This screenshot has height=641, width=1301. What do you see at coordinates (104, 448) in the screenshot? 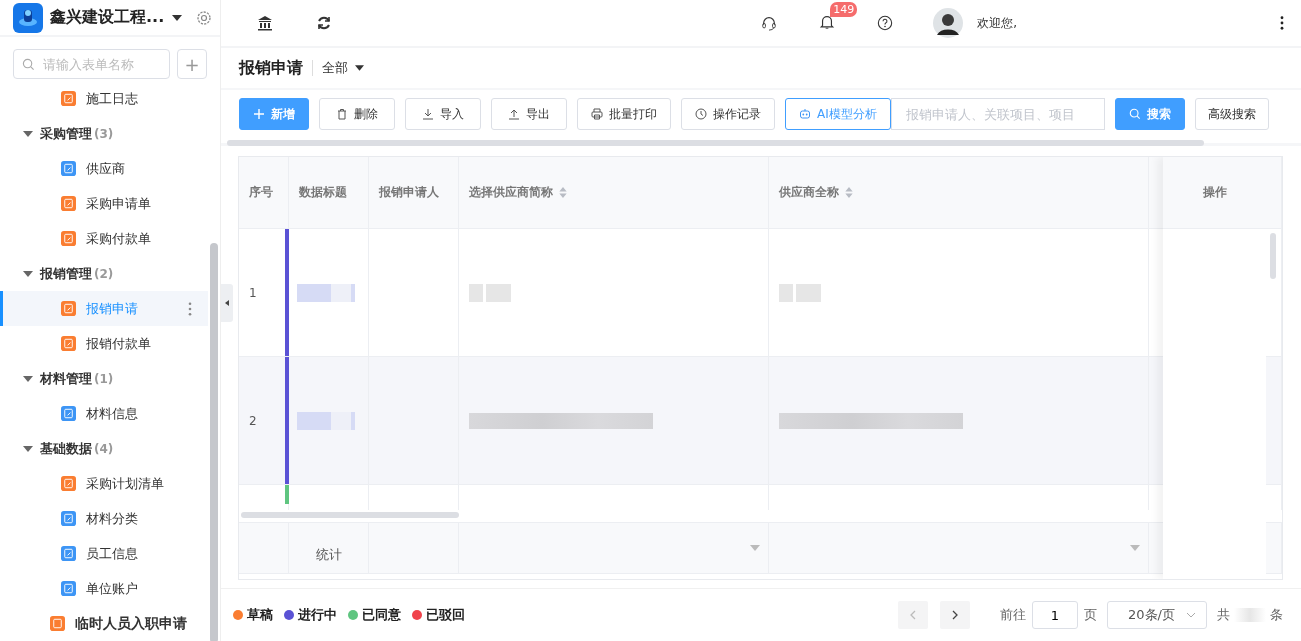
I see `item-count: (4)` at bounding box center [104, 448].